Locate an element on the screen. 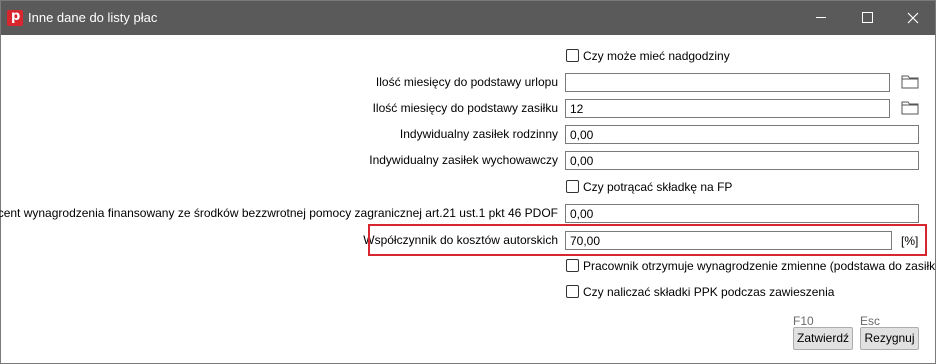 This screenshot has height=364, width=936. overtime-checkbox-row: Czy może mieć nadgodziny is located at coordinates (648, 57).